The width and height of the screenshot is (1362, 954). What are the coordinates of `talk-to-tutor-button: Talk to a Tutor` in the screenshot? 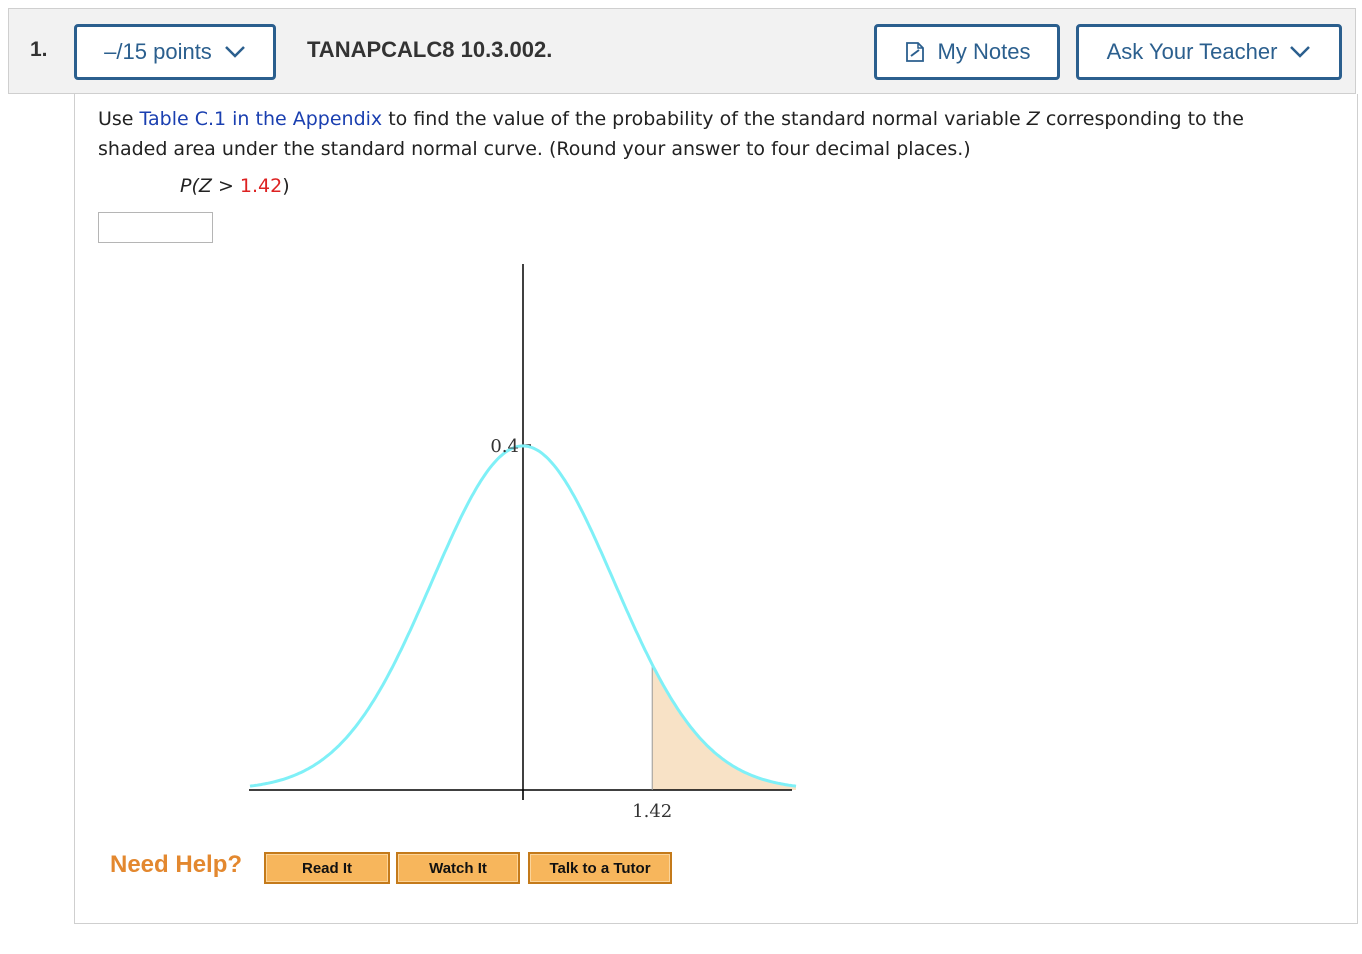 It's located at (600, 868).